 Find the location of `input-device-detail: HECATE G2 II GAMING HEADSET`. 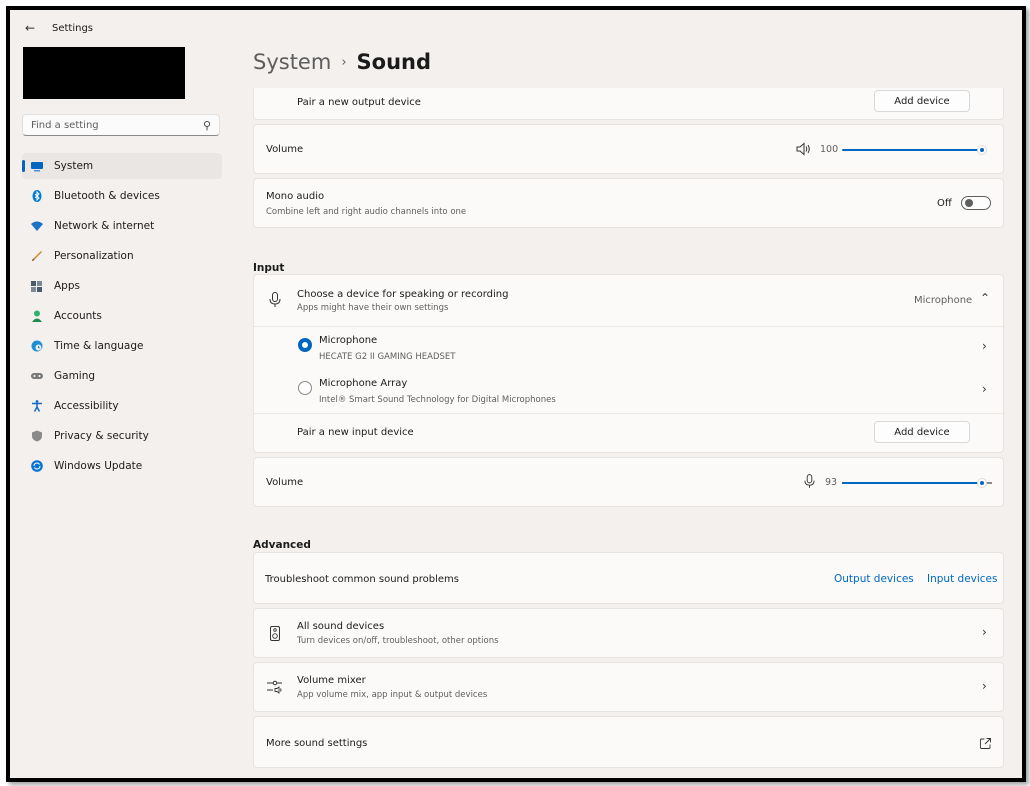

input-device-detail: HECATE G2 II GAMING HEADSET is located at coordinates (387, 357).